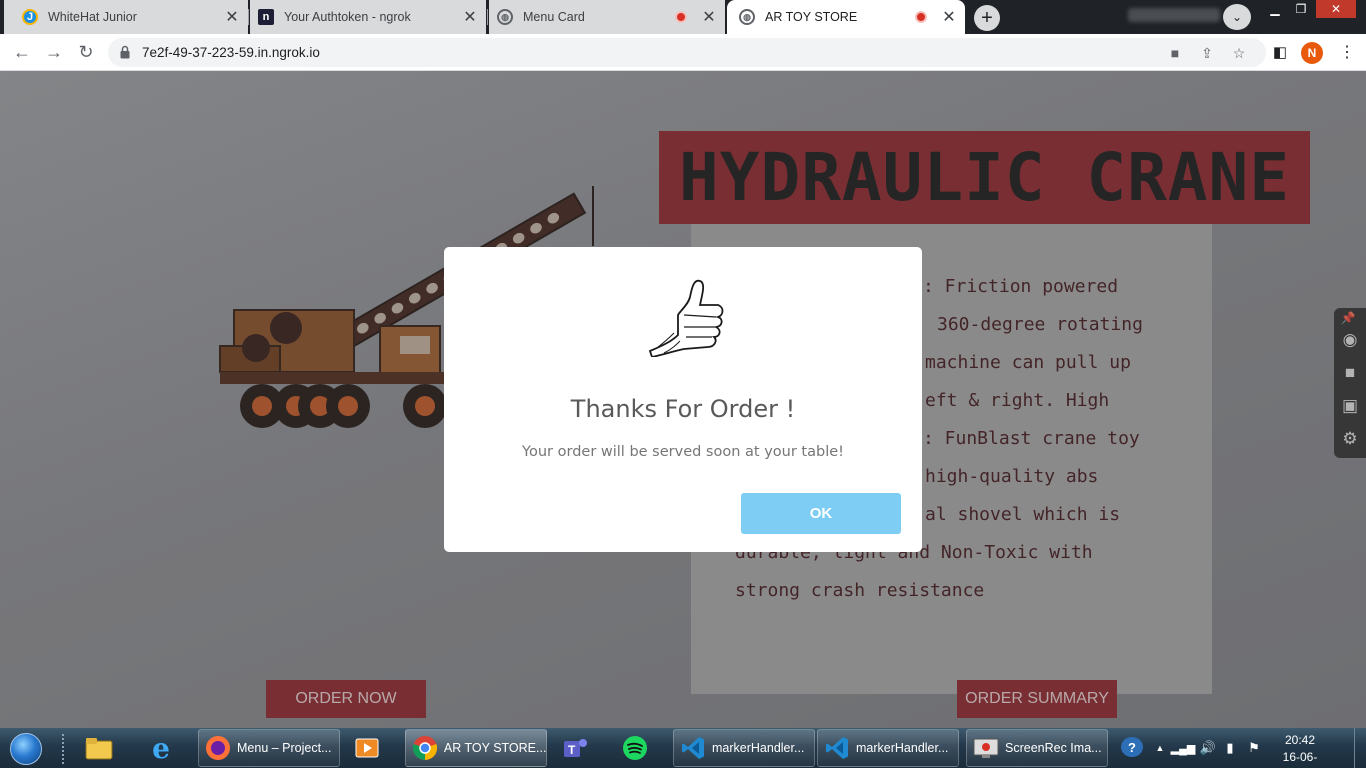 This screenshot has width=1366, height=768. Describe the element at coordinates (231, 52) in the screenshot. I see `url-text: 7e2f-49-37-223-59.in.ngrok.io` at that location.